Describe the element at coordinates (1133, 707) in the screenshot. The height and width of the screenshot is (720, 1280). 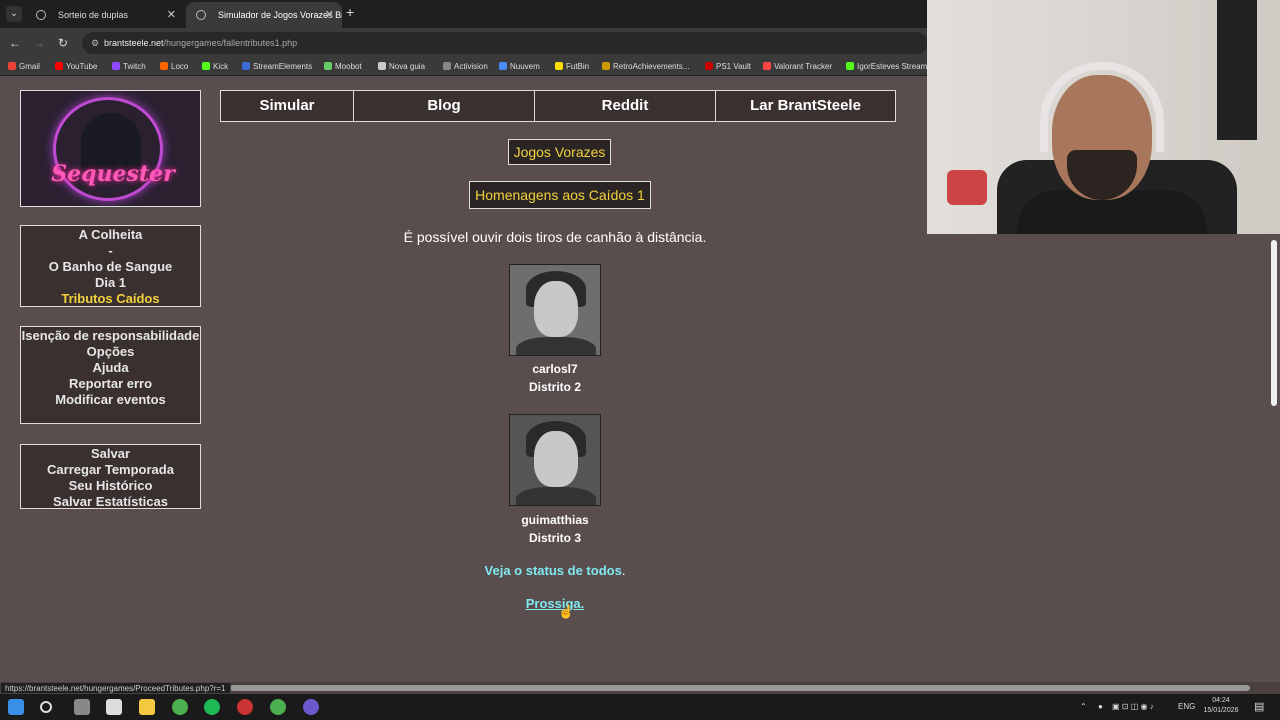
I see `tray-icons: ▣ ⊡ ◫ ◉ ♪` at that location.